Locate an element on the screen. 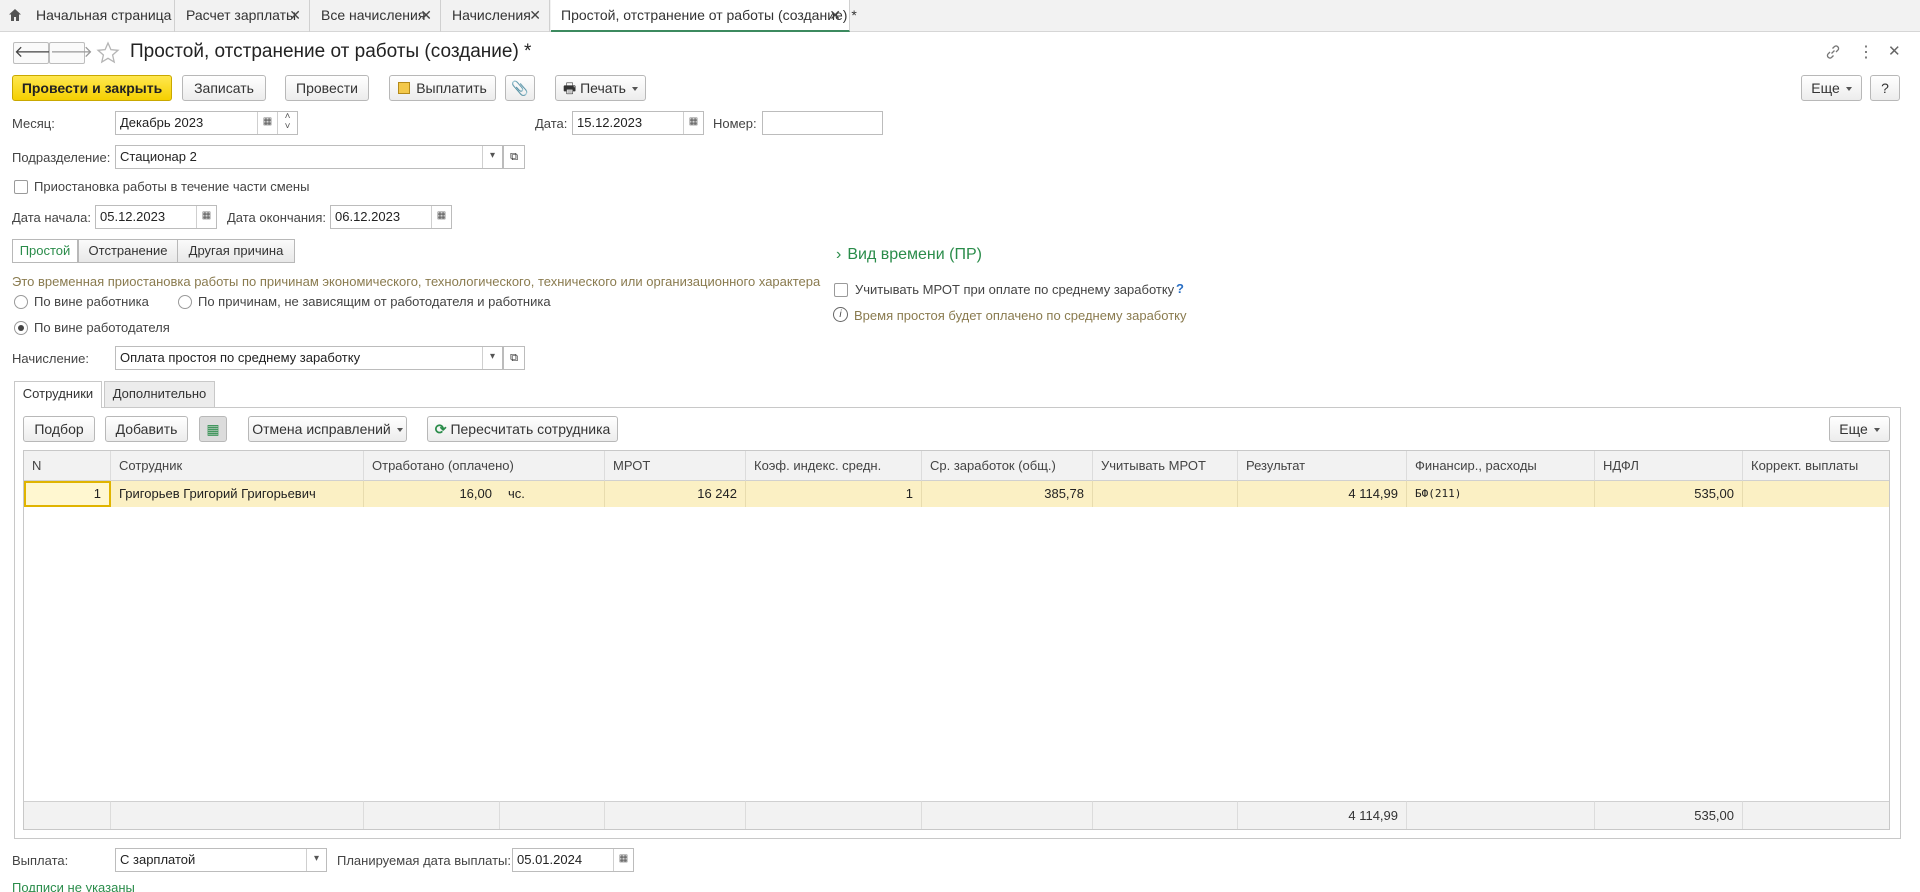  cell-mrot: 16 242 is located at coordinates (675, 494).